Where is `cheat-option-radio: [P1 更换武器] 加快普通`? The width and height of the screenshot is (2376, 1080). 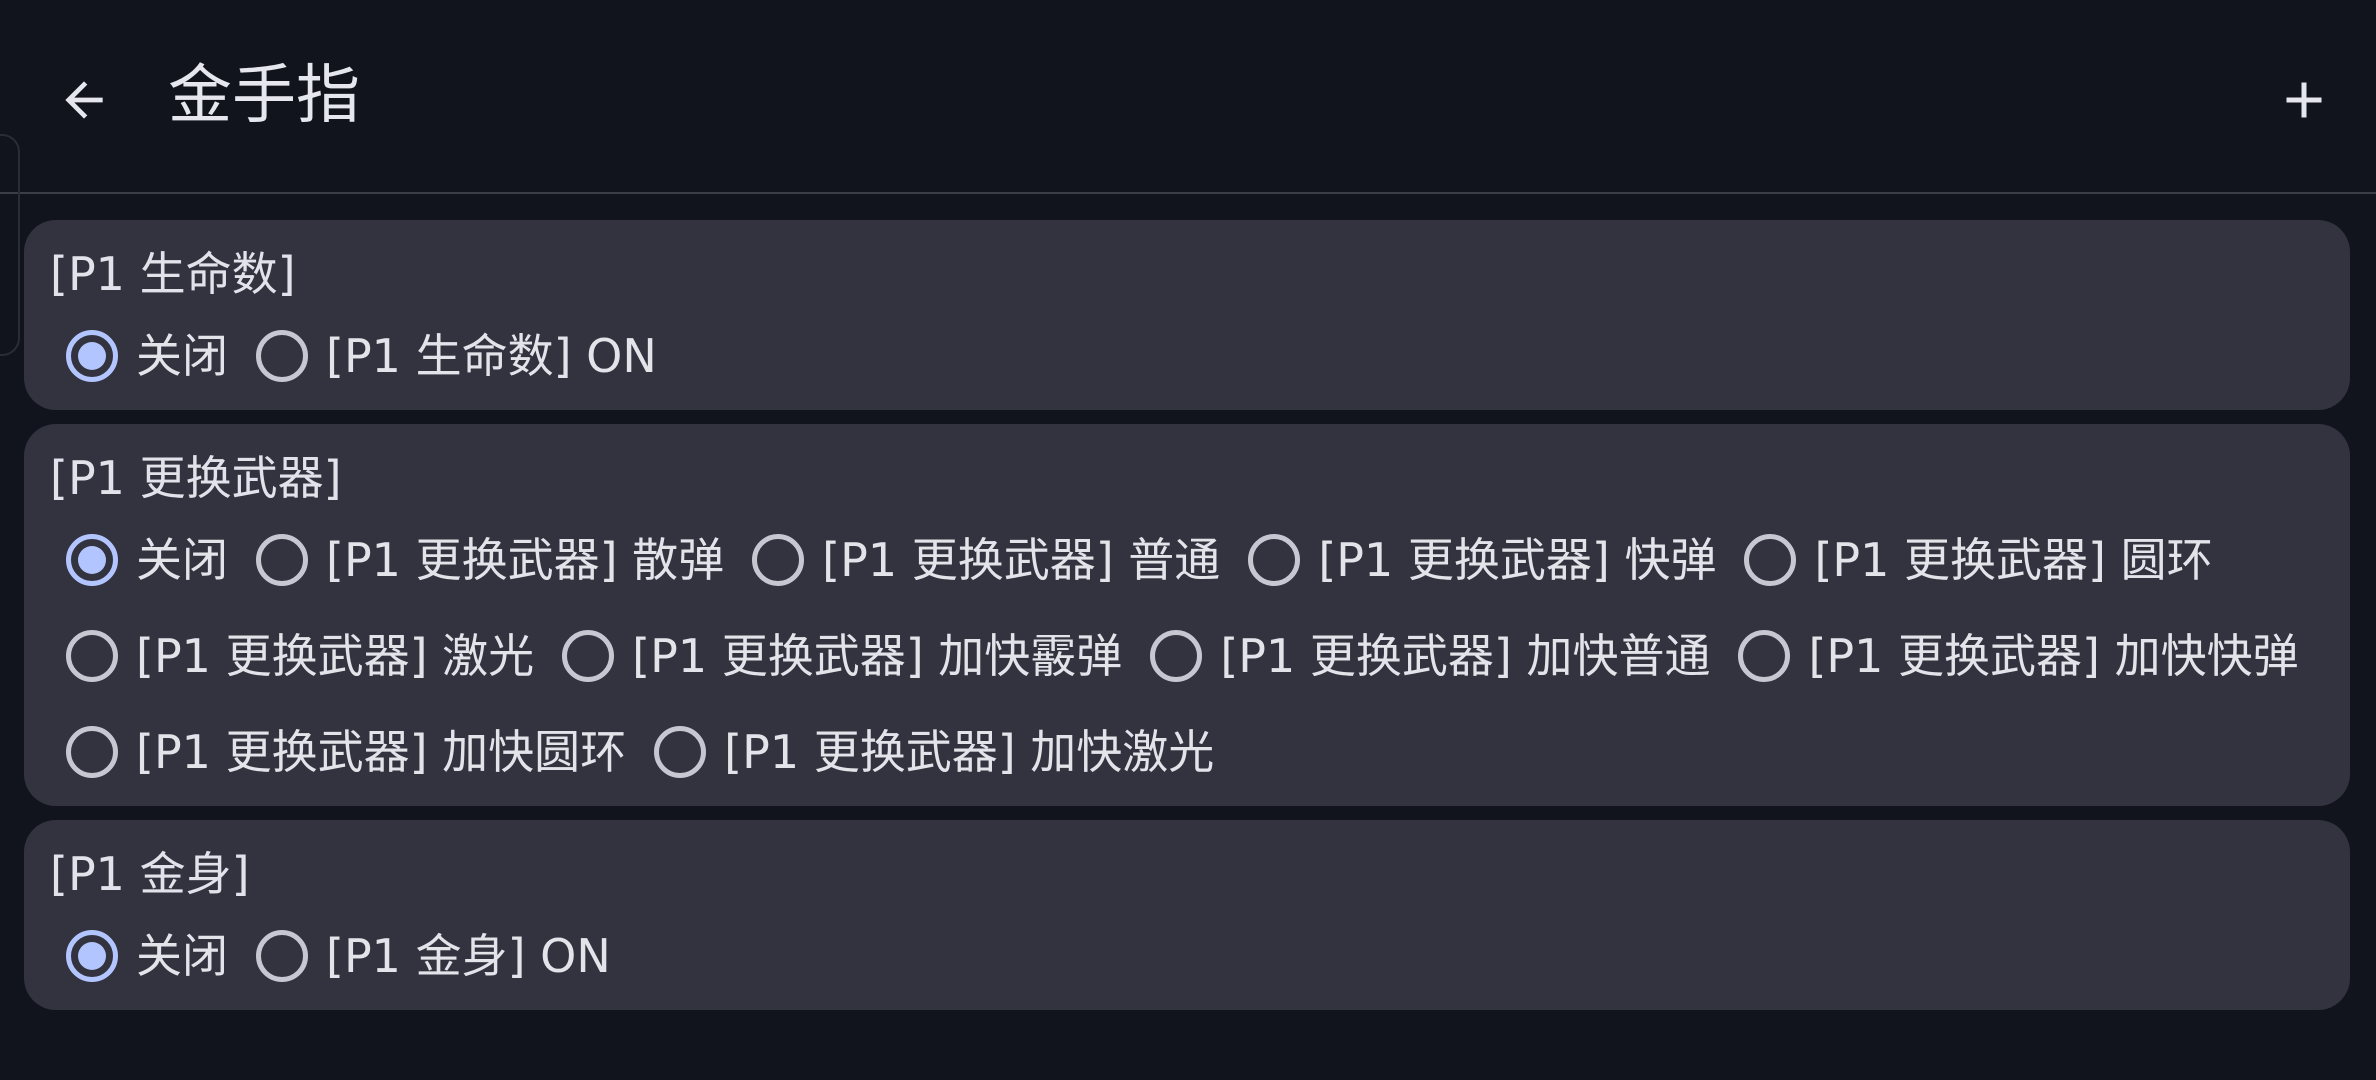
cheat-option-radio: [P1 更换武器] 加快普通 is located at coordinates (1430, 656).